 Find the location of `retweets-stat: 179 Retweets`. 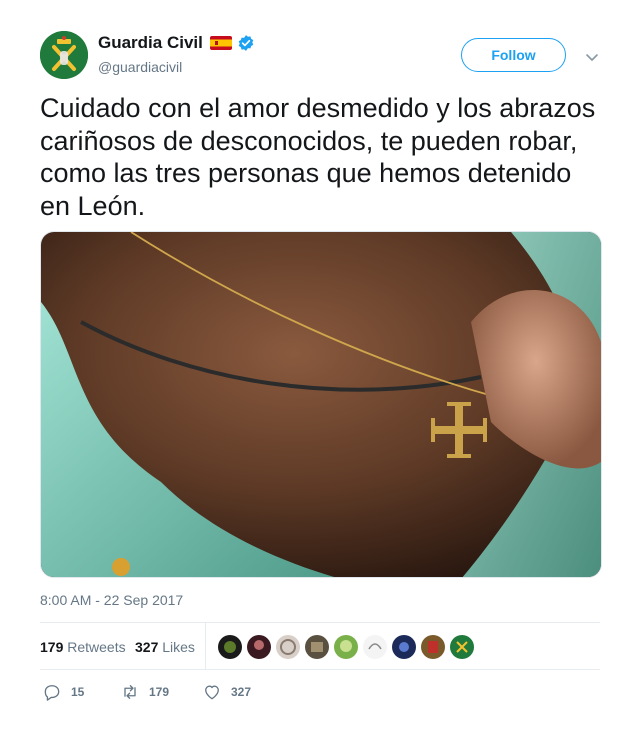

retweets-stat: 179 Retweets is located at coordinates (83, 647).